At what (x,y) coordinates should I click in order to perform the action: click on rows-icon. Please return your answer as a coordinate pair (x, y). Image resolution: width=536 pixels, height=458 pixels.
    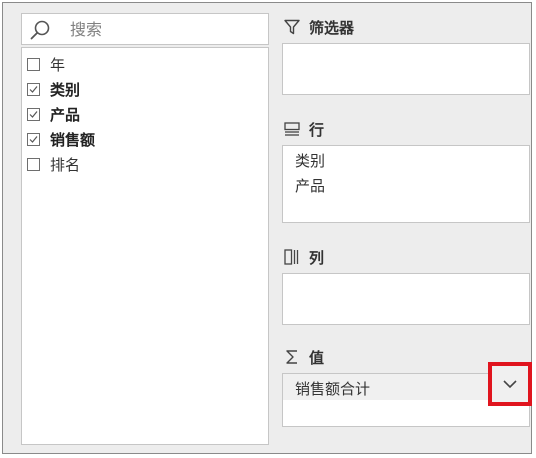
    Looking at the image, I should click on (292, 129).